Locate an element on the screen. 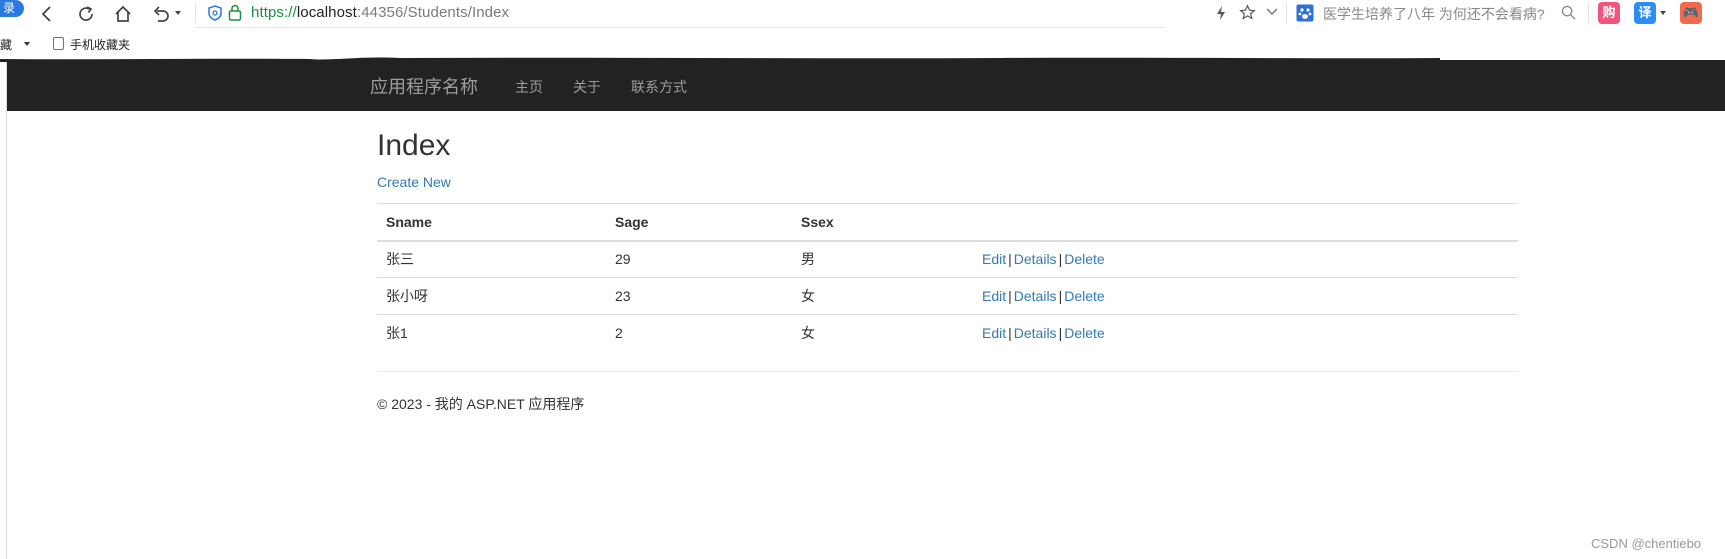 This screenshot has width=1725, height=559. table-row: 张1 2 女 Edit | Details | Delete is located at coordinates (947, 333).